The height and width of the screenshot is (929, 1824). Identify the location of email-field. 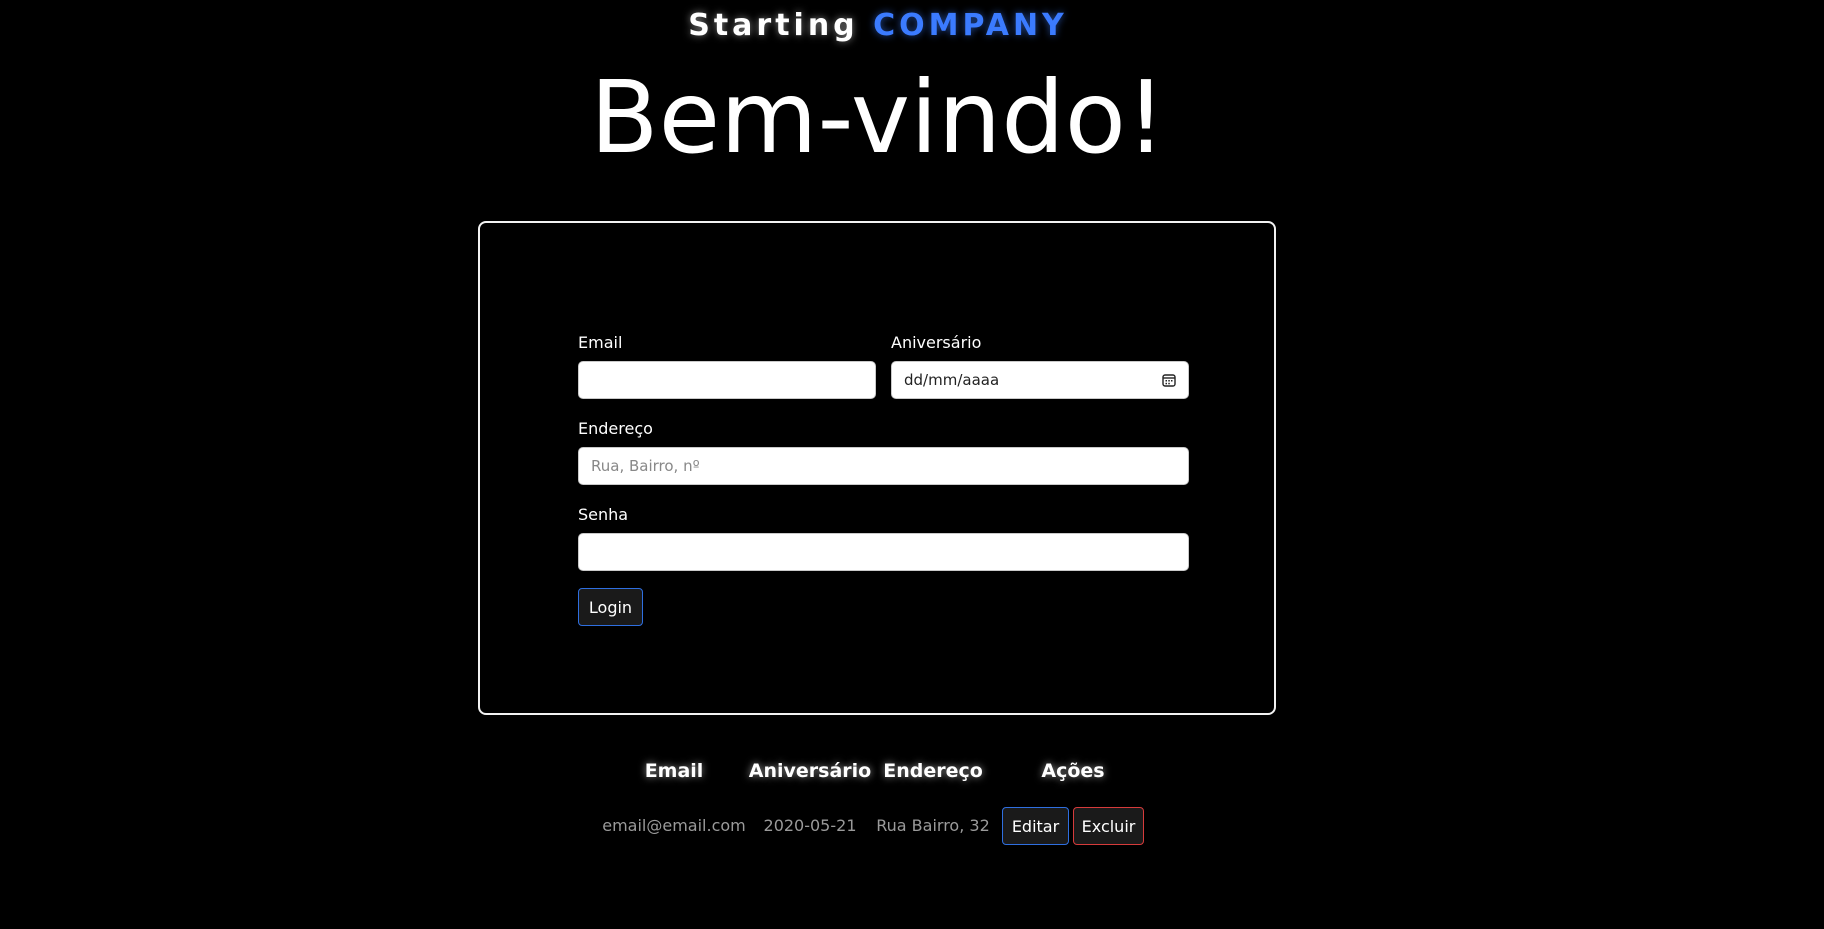
(727, 380).